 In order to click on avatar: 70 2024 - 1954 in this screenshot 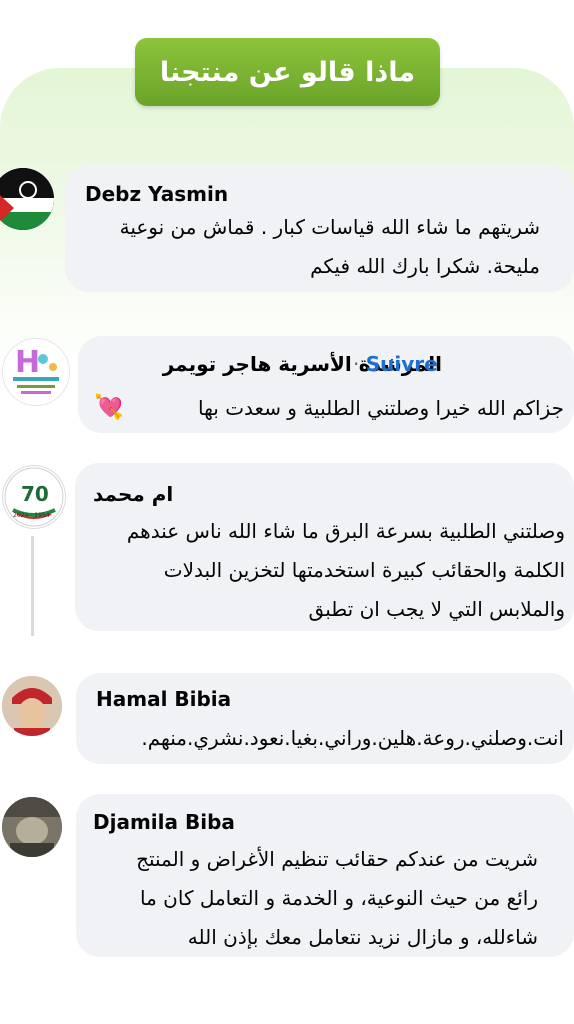, I will do `click(34, 497)`.